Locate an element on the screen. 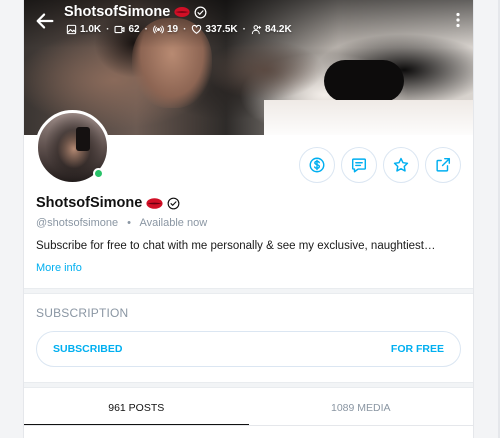  subscription-heading: SUBSCRIPTION is located at coordinates (82, 313).